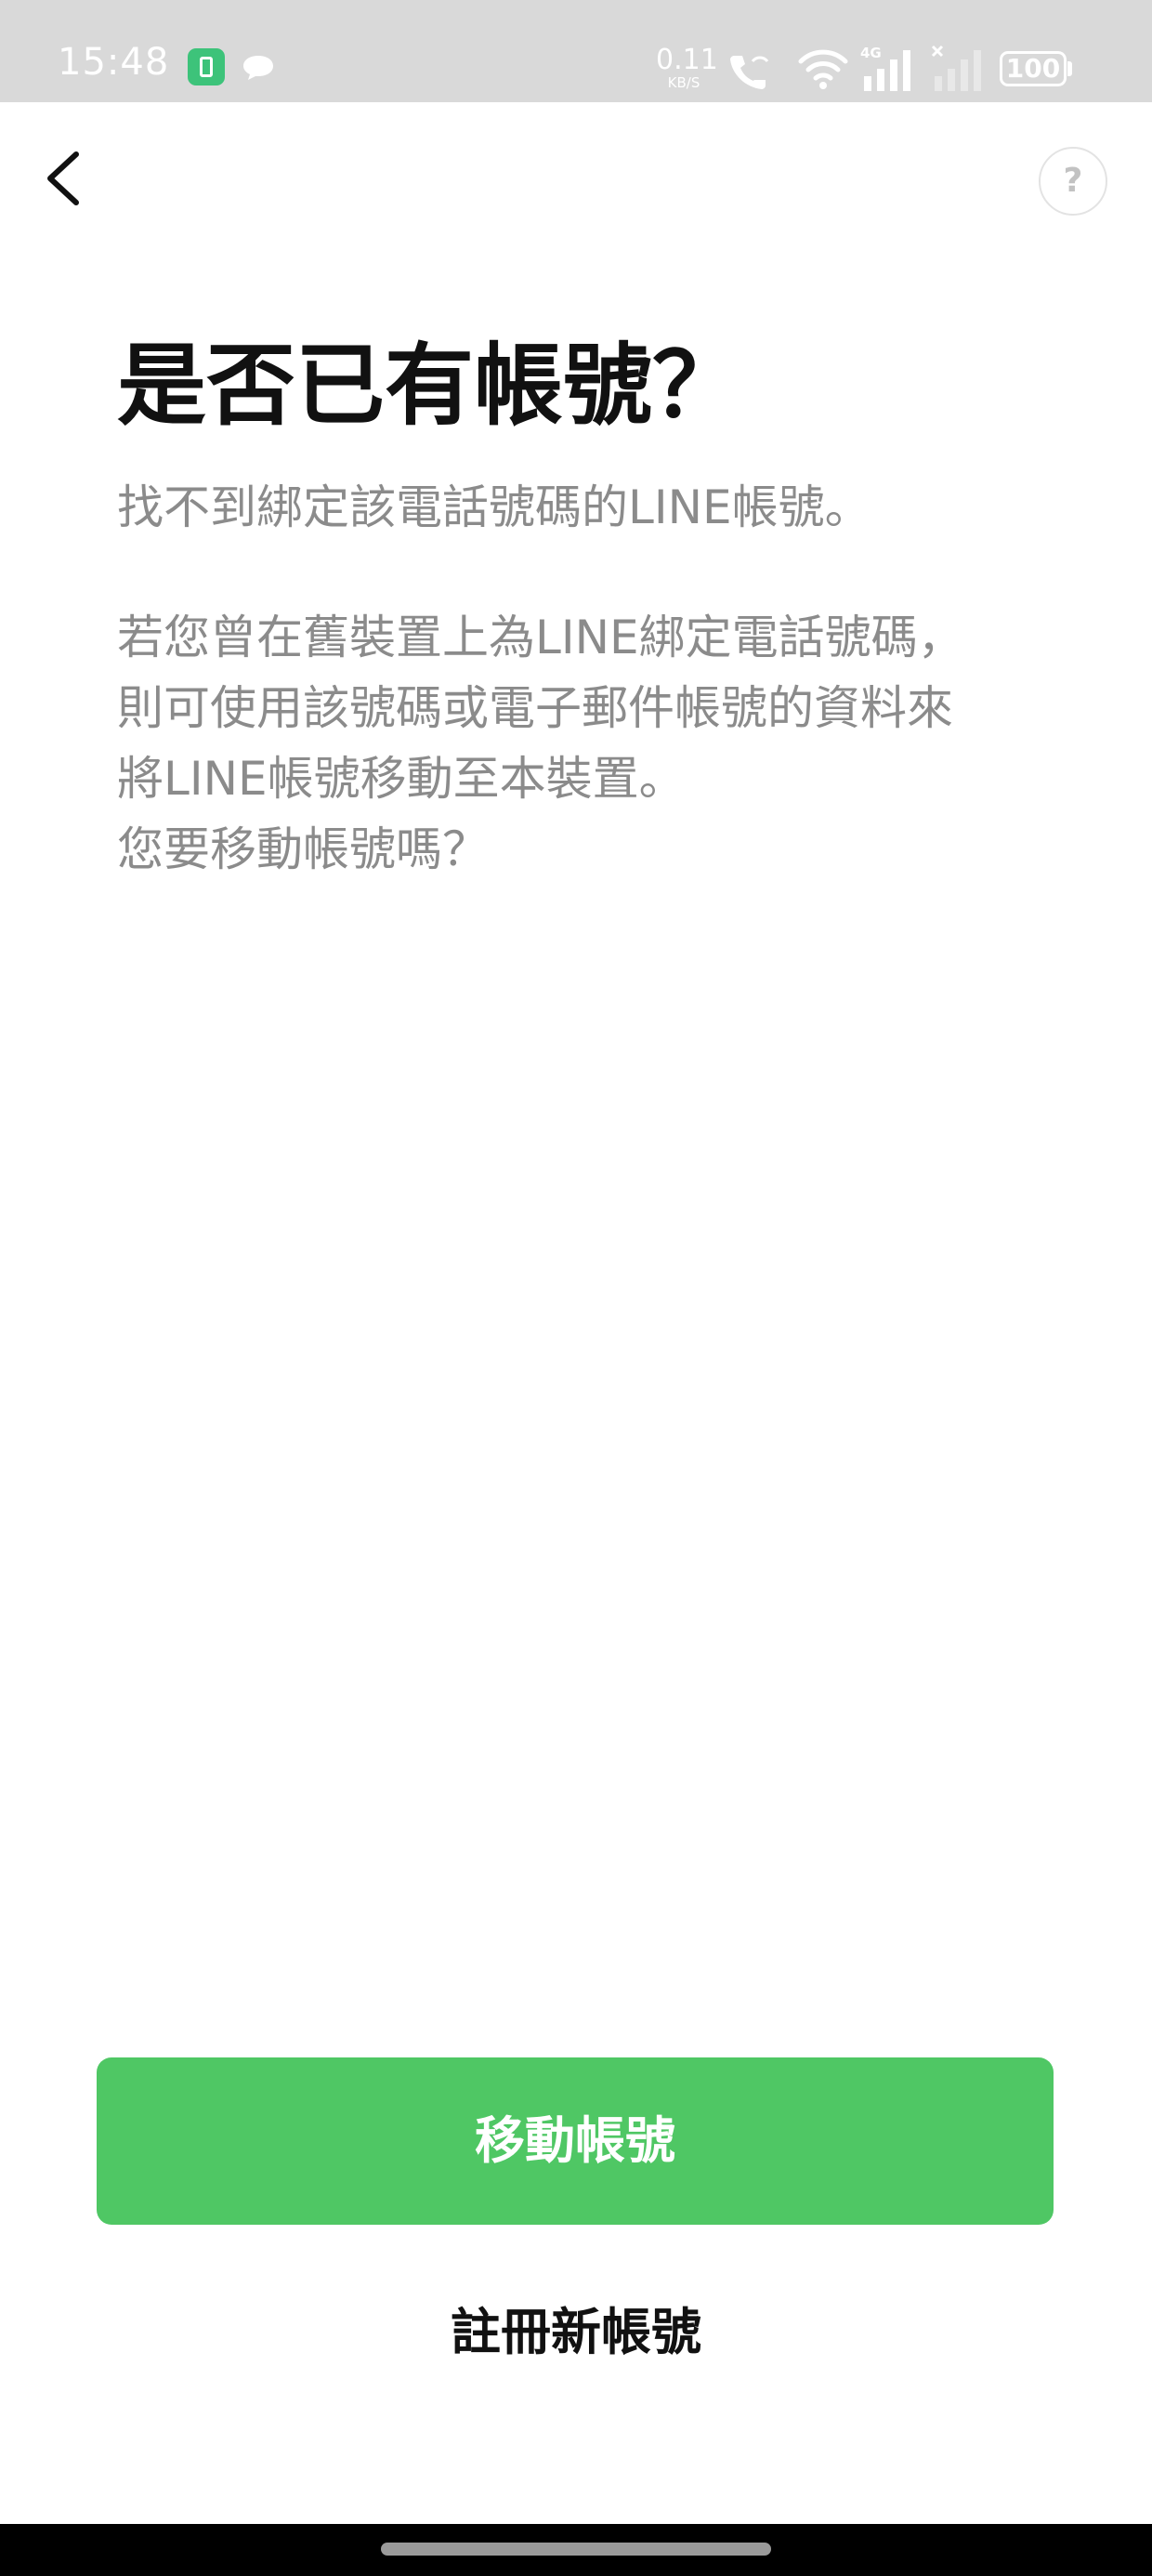 Image resolution: width=1152 pixels, height=2576 pixels. What do you see at coordinates (576, 2332) in the screenshot?
I see `register-new-account-button: 註冊新帳號` at bounding box center [576, 2332].